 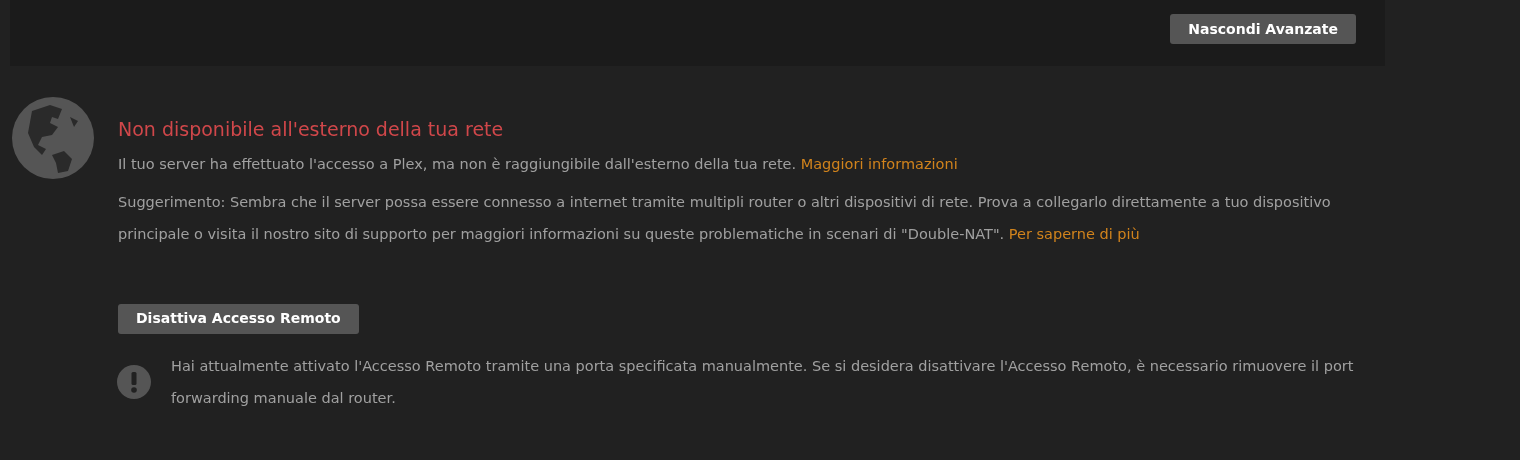 What do you see at coordinates (762, 382) in the screenshot?
I see `remote-access-note: Hai attualmente attivato l'Accesso Remoto tramite una porta specificata manualmente. Se si desidera disattivare l'Accesso Remoto, è necessario rimuovere il port forwarding manuale dal router.` at bounding box center [762, 382].